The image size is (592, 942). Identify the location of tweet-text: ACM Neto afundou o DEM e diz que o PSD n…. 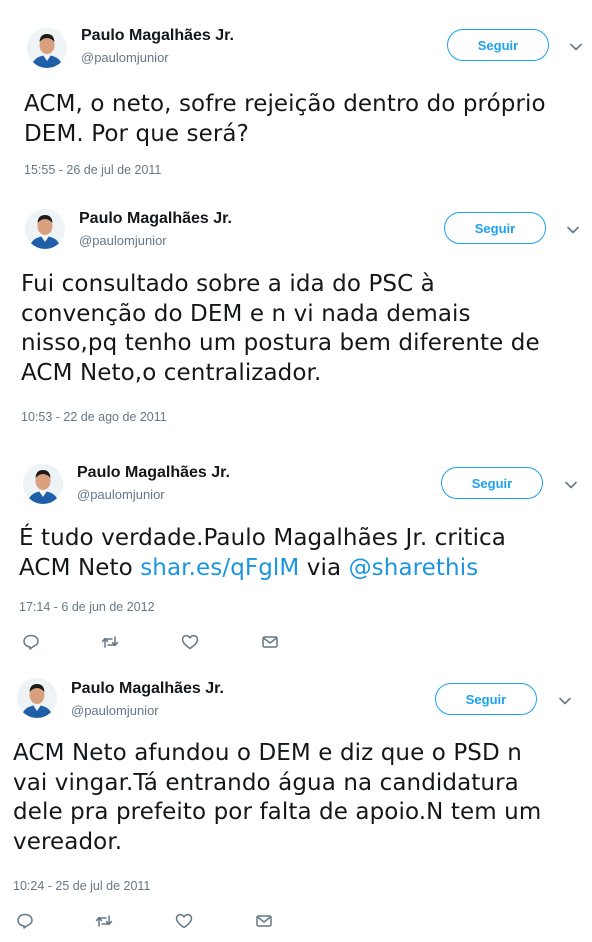
(277, 798).